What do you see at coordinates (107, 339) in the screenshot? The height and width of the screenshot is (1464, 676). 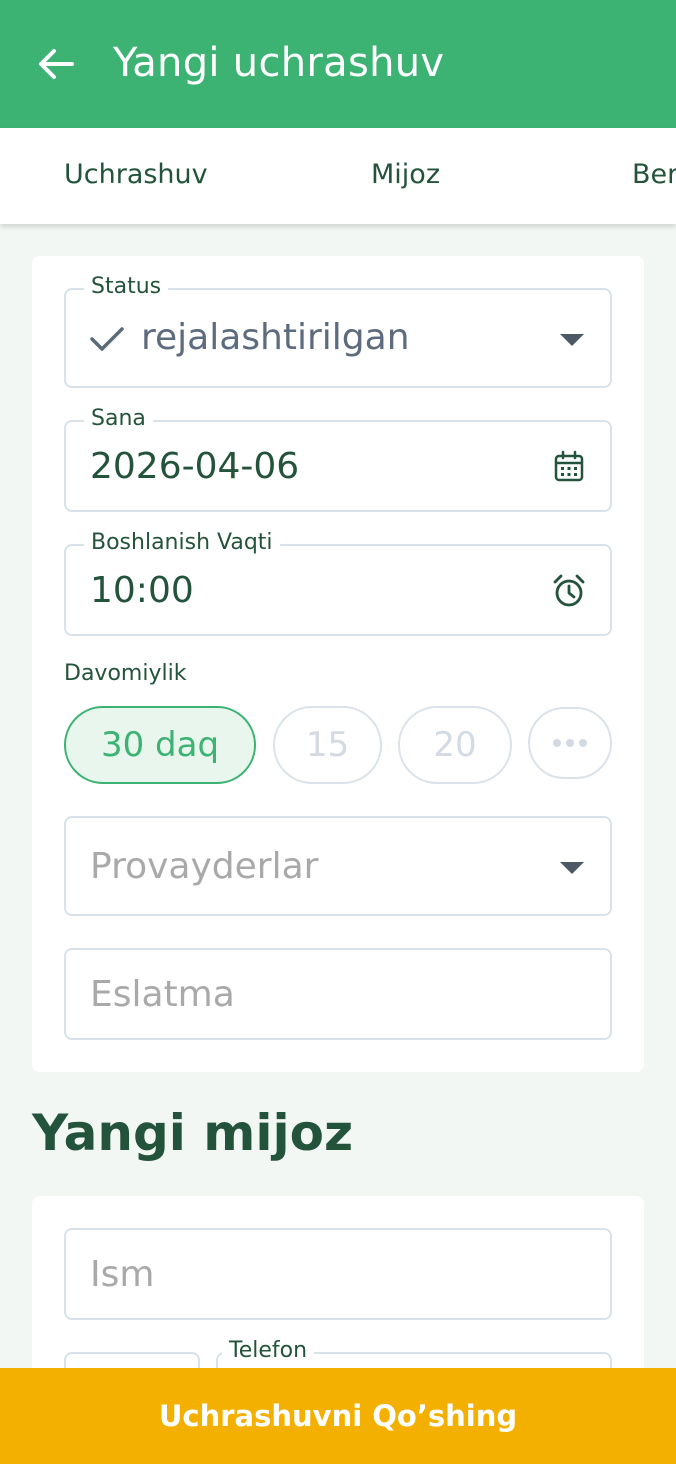 I see `check-icon` at bounding box center [107, 339].